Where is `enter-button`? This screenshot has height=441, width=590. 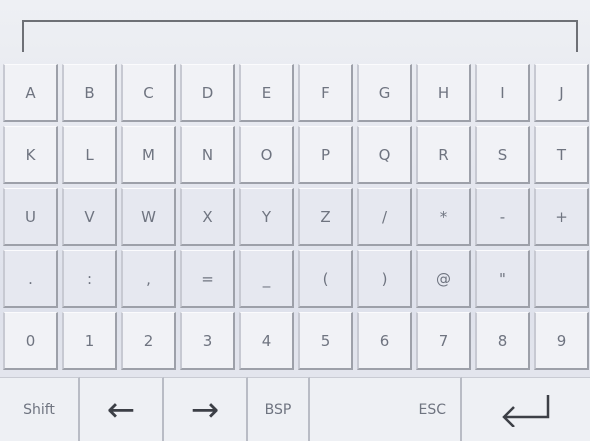 enter-button is located at coordinates (526, 409).